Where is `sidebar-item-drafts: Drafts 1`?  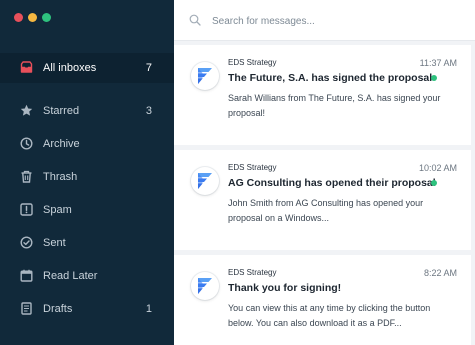 sidebar-item-drafts: Drafts 1 is located at coordinates (87, 309).